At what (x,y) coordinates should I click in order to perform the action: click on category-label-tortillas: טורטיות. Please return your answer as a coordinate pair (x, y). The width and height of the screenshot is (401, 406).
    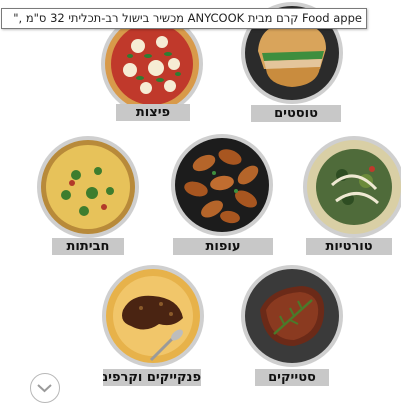
    Looking at the image, I should click on (349, 246).